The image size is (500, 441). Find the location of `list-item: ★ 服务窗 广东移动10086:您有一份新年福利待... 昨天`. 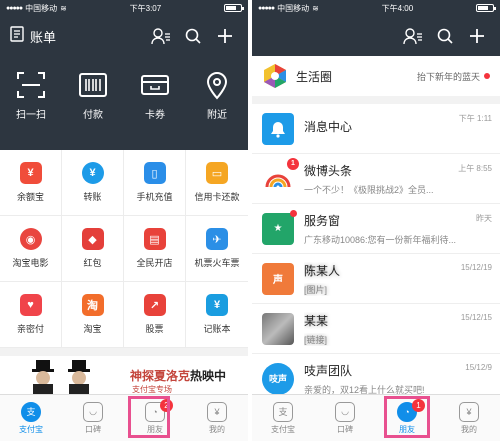

list-item: ★ 服务窗 广东移动10086:您有一份新年福利待... 昨天 is located at coordinates (376, 229).